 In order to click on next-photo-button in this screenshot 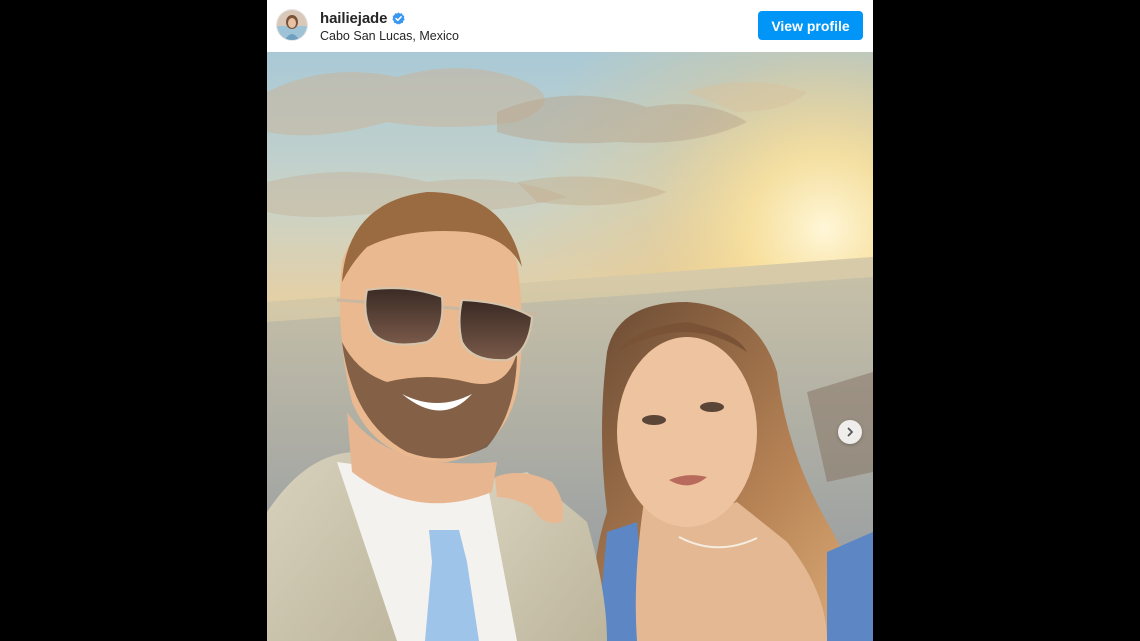, I will do `click(850, 432)`.